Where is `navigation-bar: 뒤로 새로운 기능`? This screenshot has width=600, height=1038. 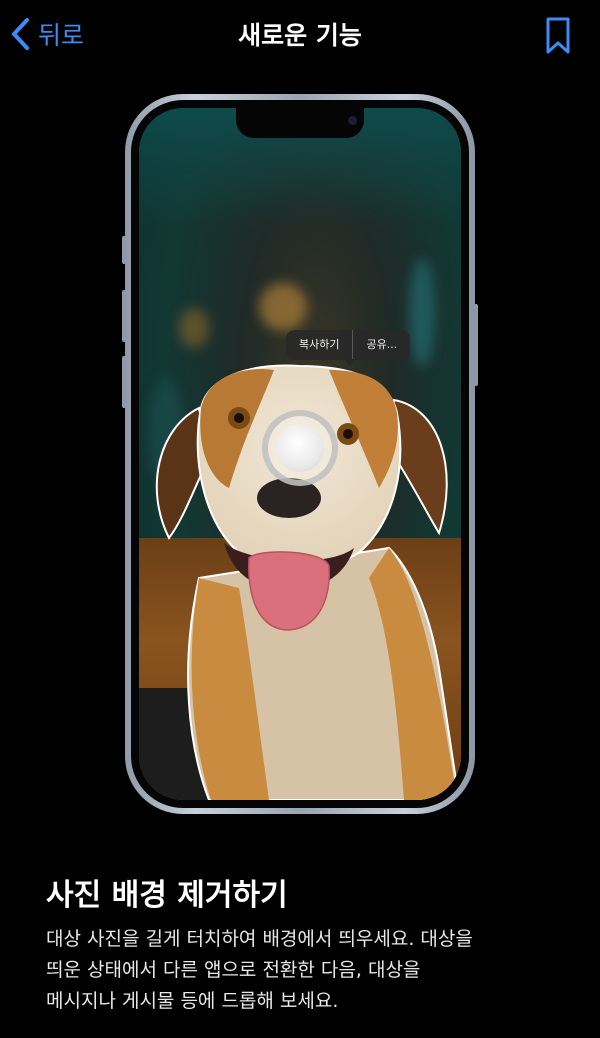
navigation-bar: 뒤로 새로운 기능 is located at coordinates (300, 36).